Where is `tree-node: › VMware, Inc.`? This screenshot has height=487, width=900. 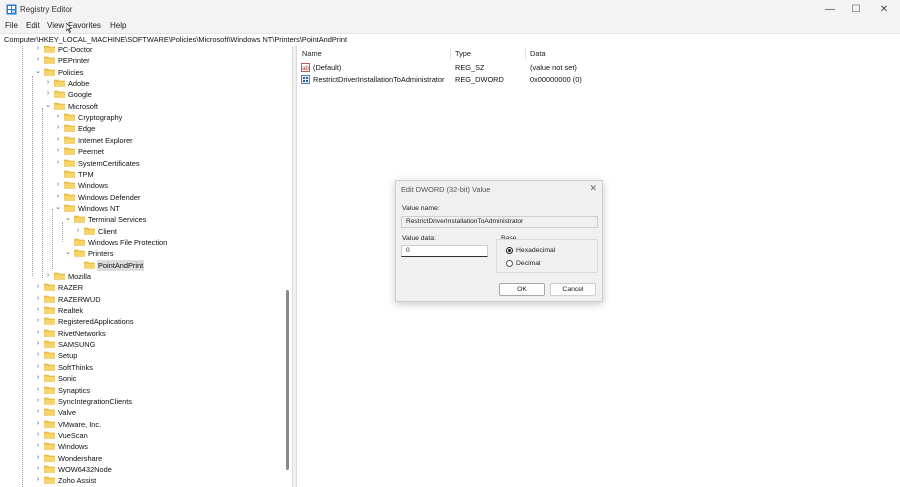
tree-node: › VMware, Inc. is located at coordinates (145, 424).